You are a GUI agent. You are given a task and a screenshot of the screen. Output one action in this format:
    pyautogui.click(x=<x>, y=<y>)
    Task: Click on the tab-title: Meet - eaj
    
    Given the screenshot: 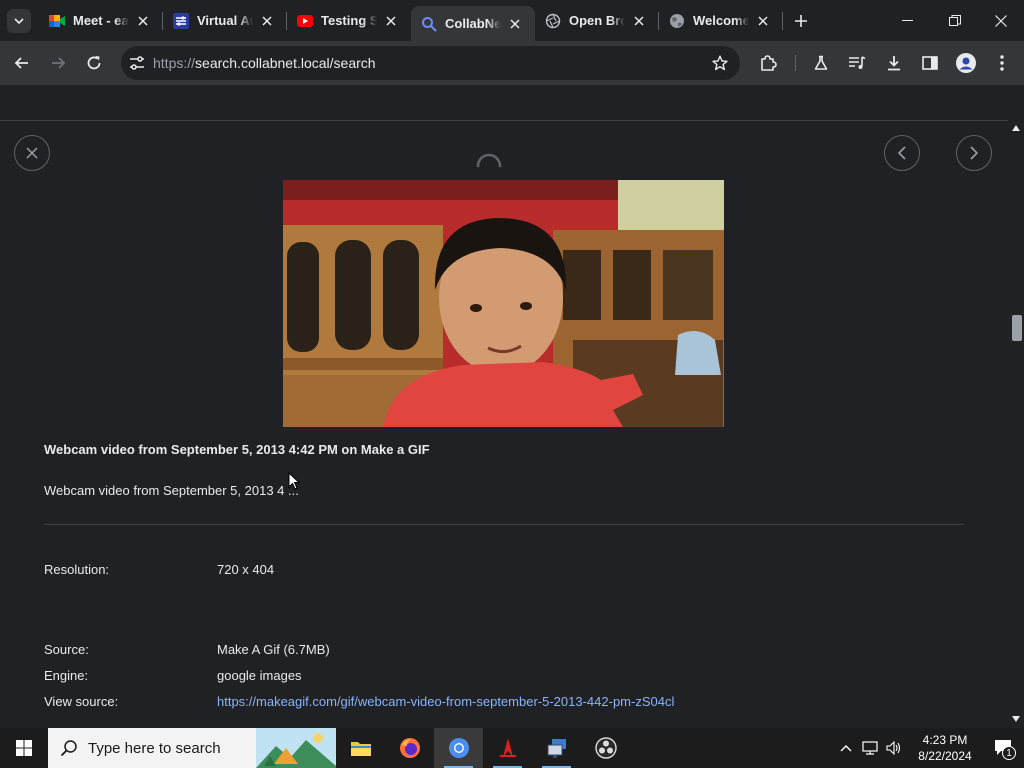 What is the action you would take?
    pyautogui.click(x=101, y=20)
    